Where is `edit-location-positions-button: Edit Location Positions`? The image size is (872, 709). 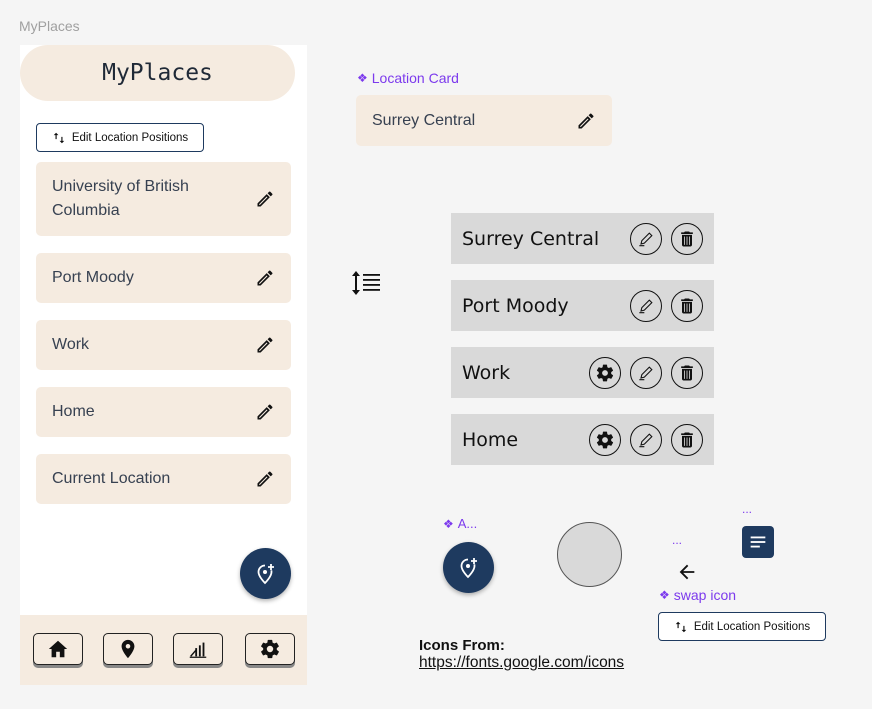 edit-location-positions-button: Edit Location Positions is located at coordinates (120, 137).